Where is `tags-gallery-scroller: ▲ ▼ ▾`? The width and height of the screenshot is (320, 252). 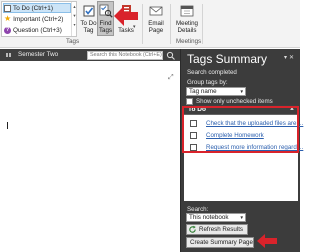
tags-gallery-scroller: ▲ ▼ ▾ is located at coordinates (74, 19).